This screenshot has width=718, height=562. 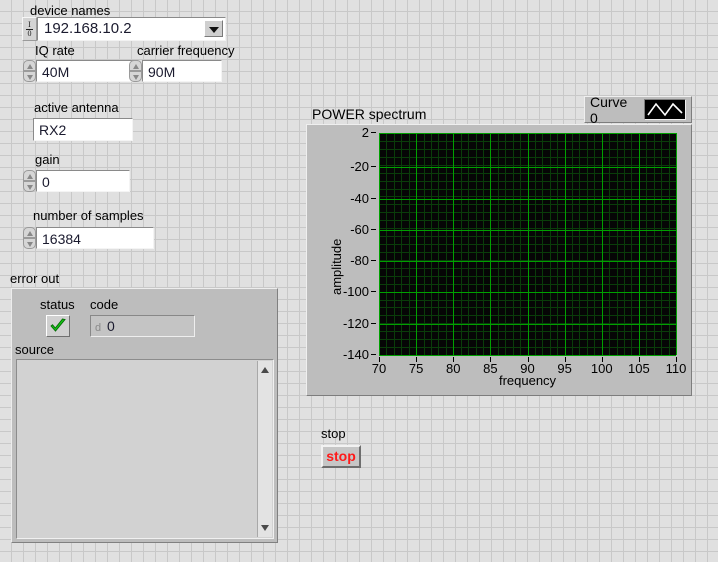 I want to click on code-prefix: d, so click(x=98, y=328).